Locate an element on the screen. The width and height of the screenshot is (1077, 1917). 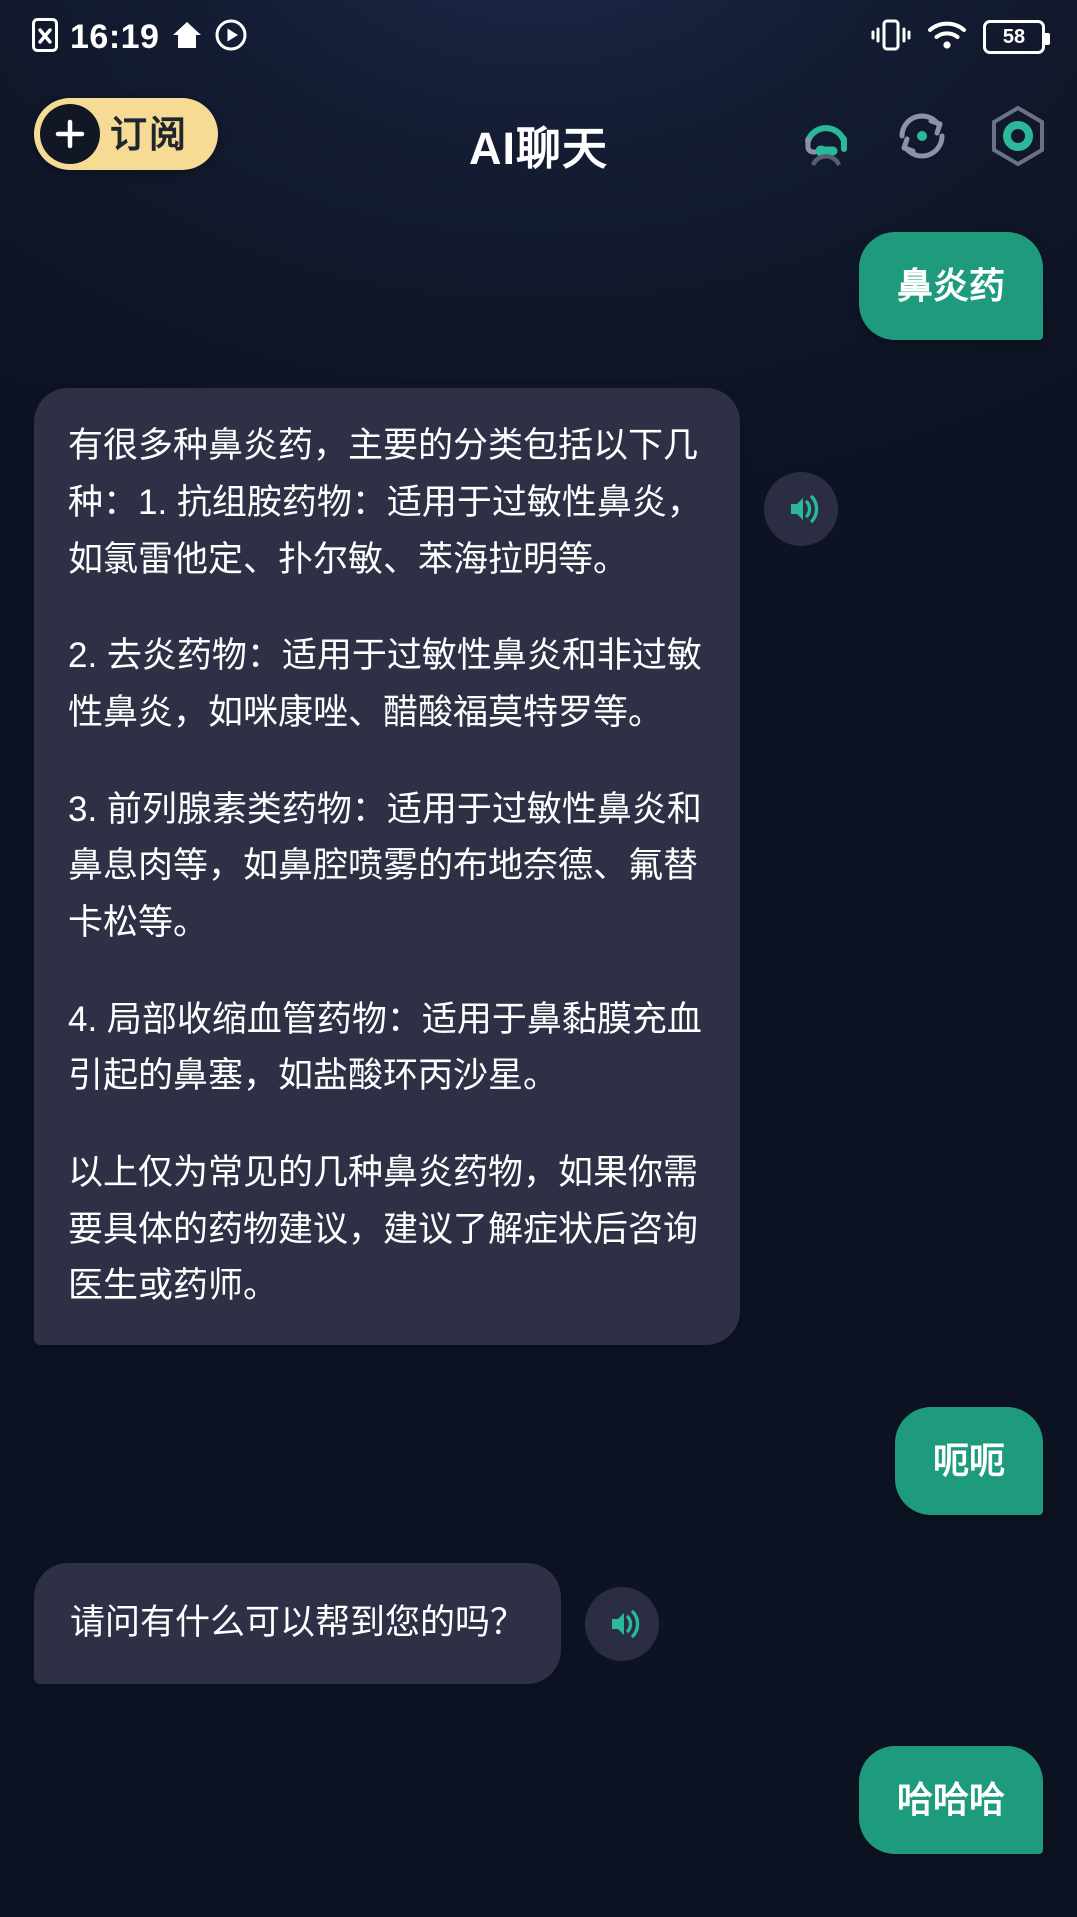
battery-icon: 58 is located at coordinates (1016, 37).